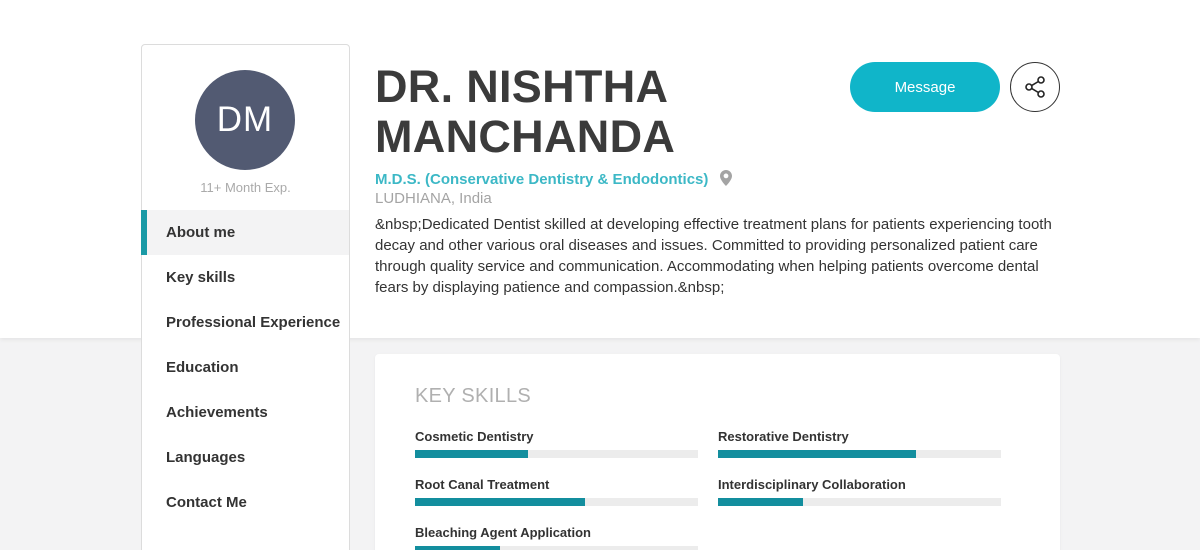 This screenshot has width=1200, height=550. What do you see at coordinates (245, 322) in the screenshot?
I see `sidebar-item-professional-experience: Professional Experience` at bounding box center [245, 322].